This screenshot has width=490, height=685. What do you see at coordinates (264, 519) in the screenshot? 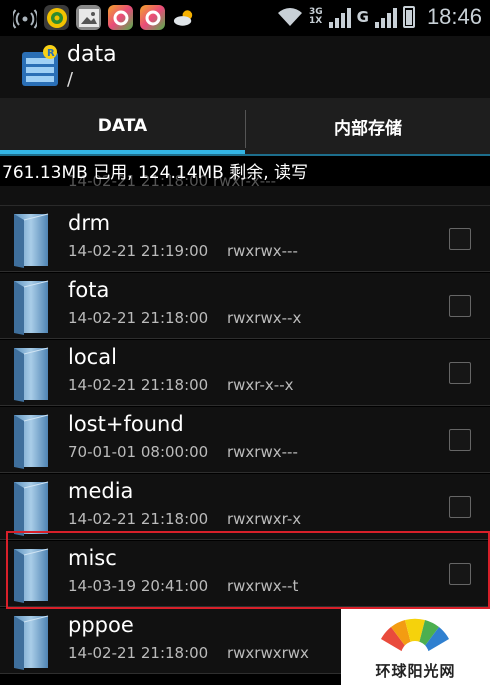
I see `file-permissions: rwxrwxr-x` at bounding box center [264, 519].